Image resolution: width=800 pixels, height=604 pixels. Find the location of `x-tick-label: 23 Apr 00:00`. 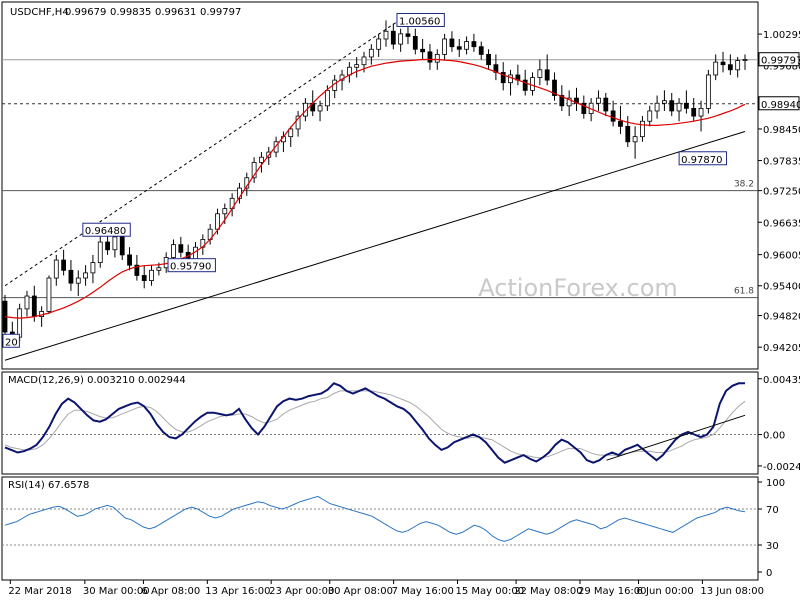

x-tick-label: 23 Apr 00:00 is located at coordinates (301, 591).